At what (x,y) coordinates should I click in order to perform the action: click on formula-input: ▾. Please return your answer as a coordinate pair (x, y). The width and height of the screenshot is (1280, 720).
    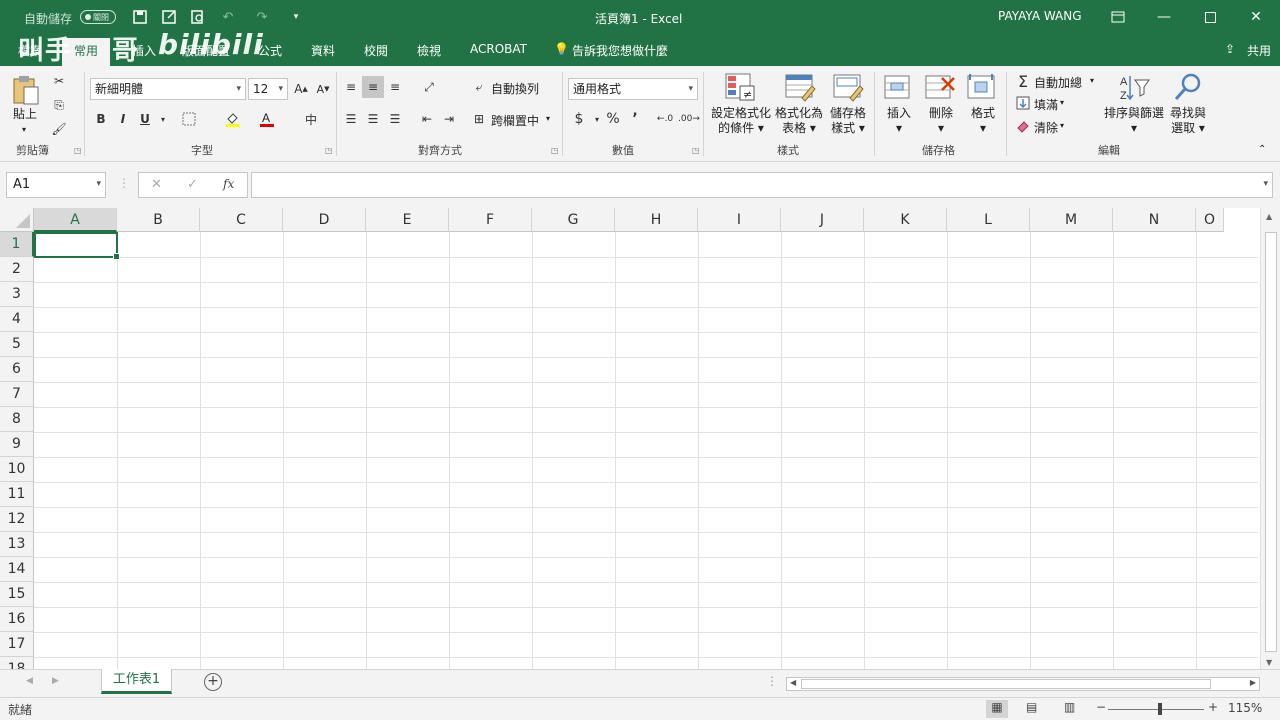
    Looking at the image, I should click on (762, 185).